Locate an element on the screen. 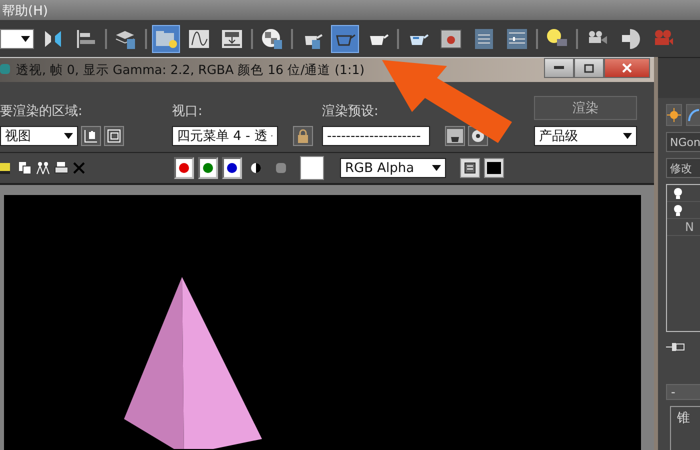  field-label: 视口: is located at coordinates (188, 111).